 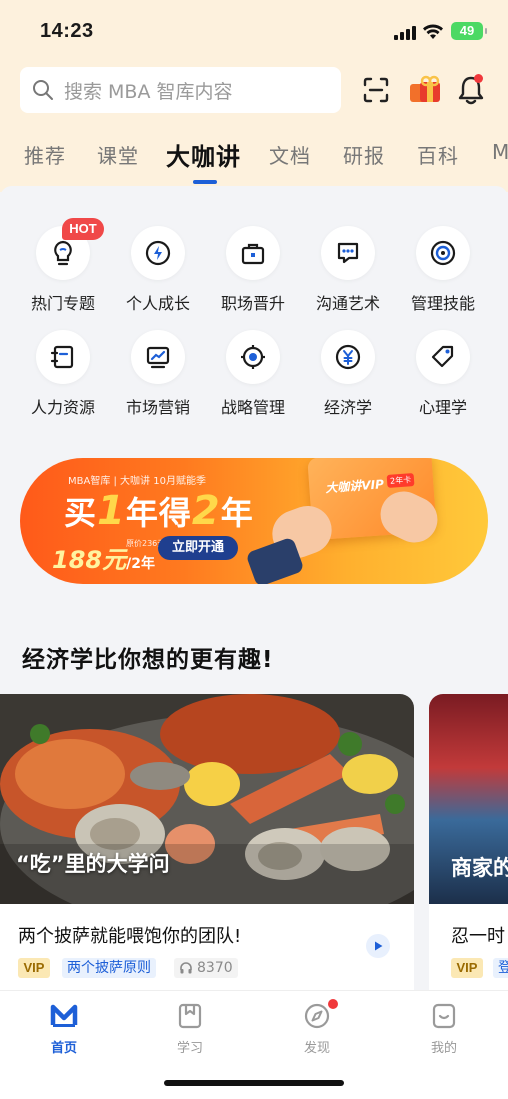 What do you see at coordinates (206, 968) in the screenshot?
I see `play-count: 8370` at bounding box center [206, 968].